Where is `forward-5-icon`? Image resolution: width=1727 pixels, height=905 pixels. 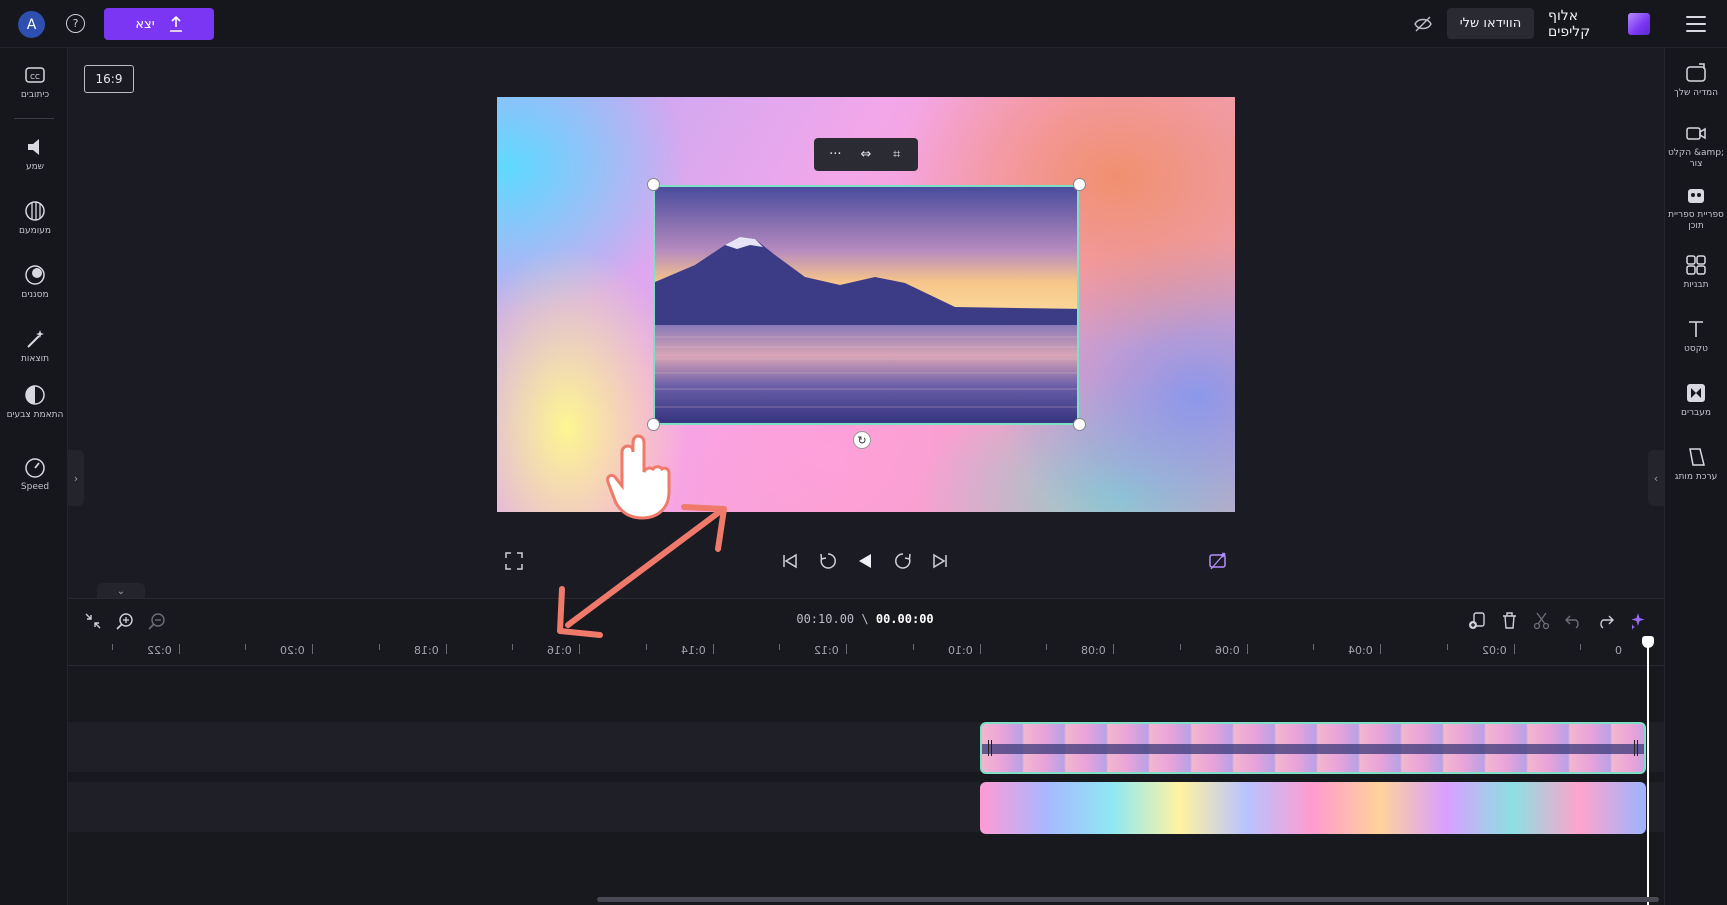 forward-5-icon is located at coordinates (903, 561).